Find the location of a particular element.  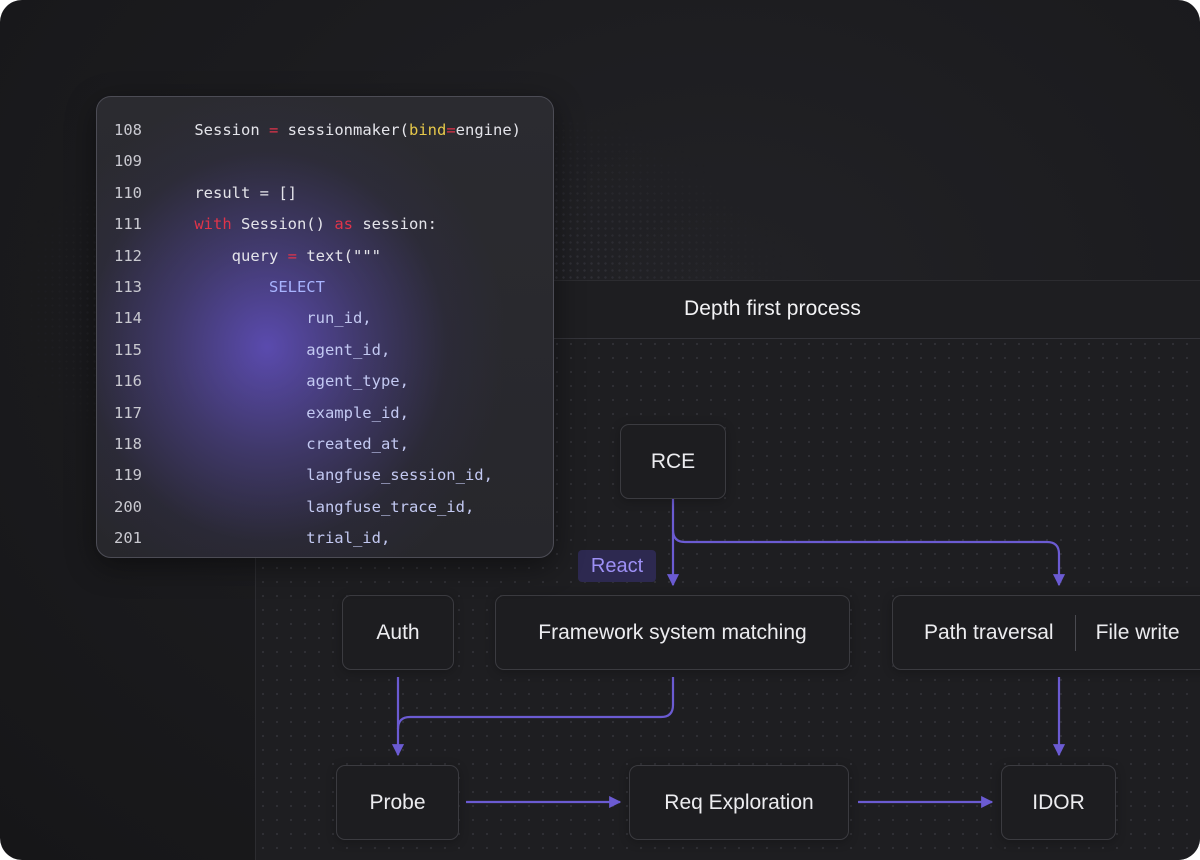

code-token: query is located at coordinates (222, 255).